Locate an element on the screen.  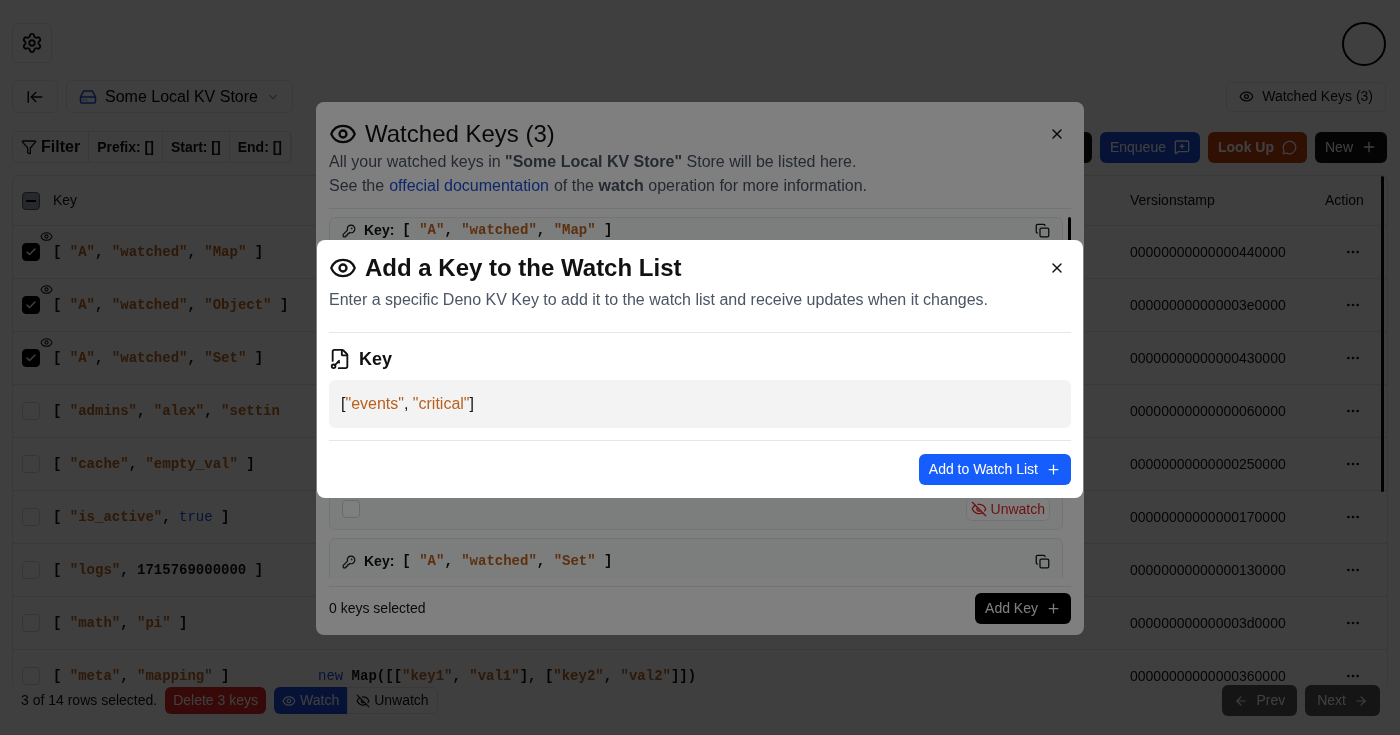
versionstamp-cell-text: 000000000000003e0000 is located at coordinates (1208, 305).